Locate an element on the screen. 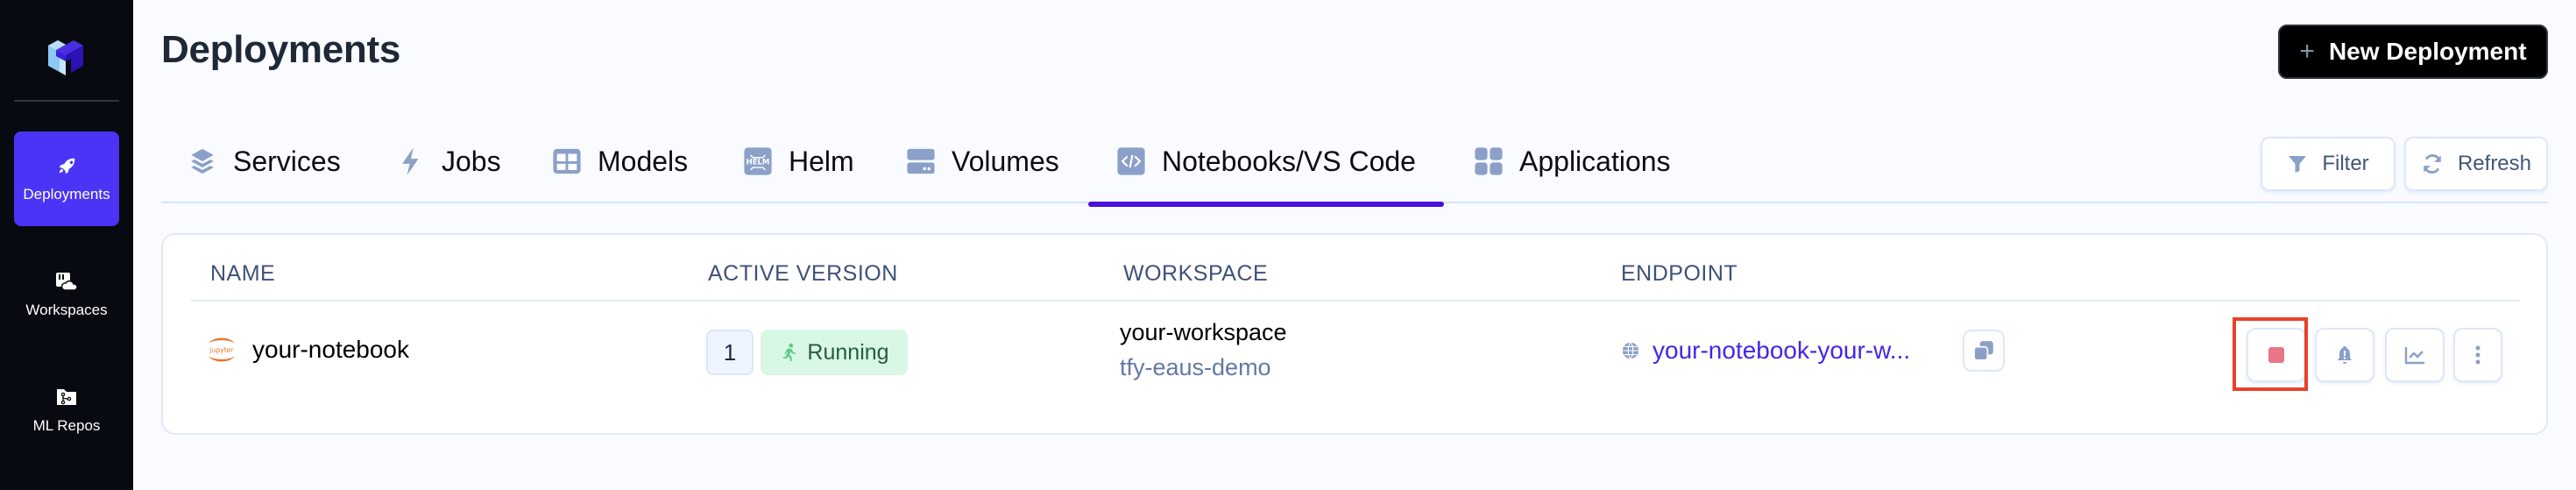 The width and height of the screenshot is (2576, 490). status-label: Running is located at coordinates (848, 352).